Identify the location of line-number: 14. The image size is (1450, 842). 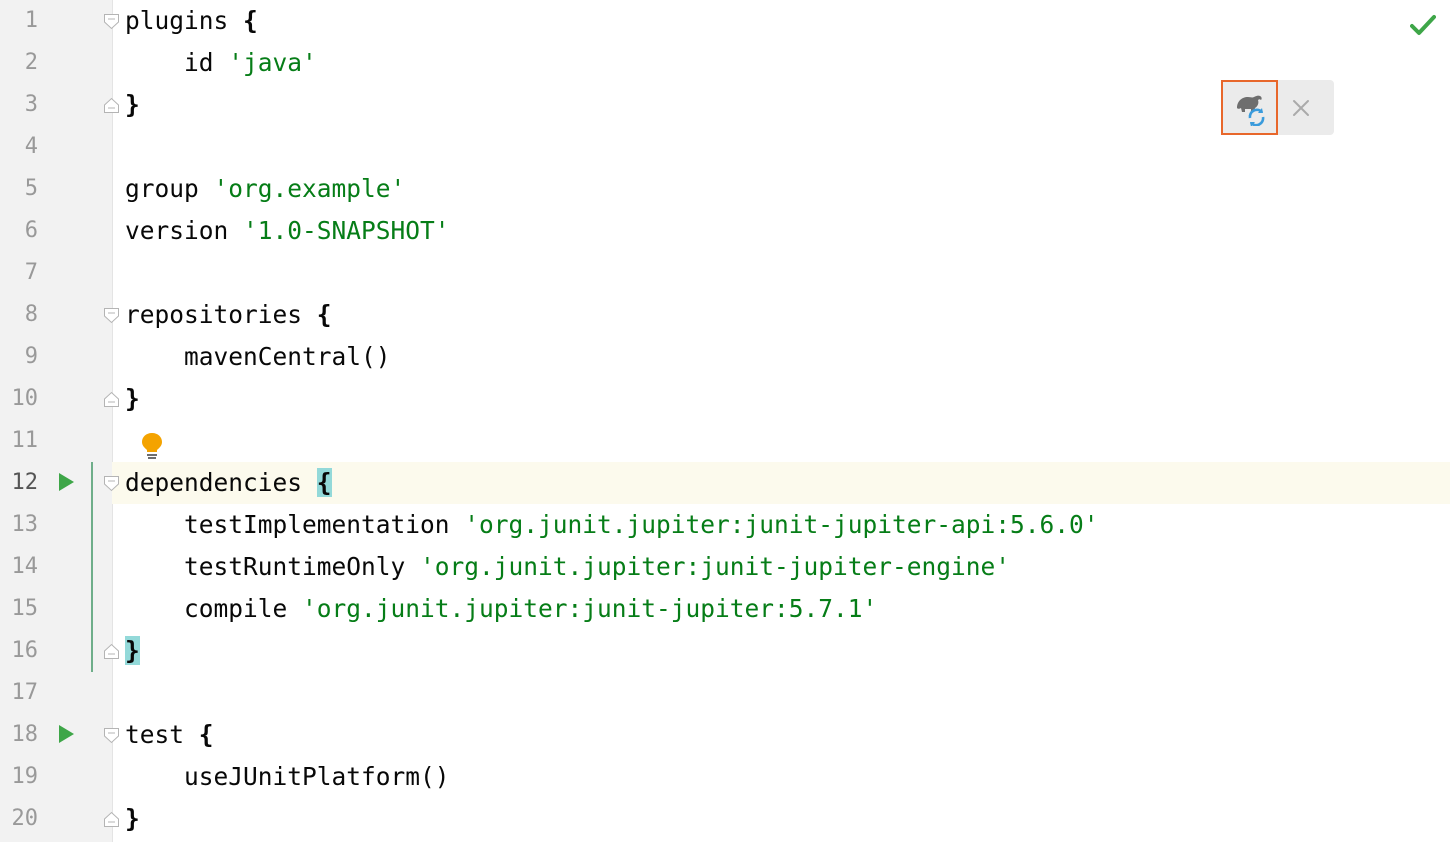
(19, 567).